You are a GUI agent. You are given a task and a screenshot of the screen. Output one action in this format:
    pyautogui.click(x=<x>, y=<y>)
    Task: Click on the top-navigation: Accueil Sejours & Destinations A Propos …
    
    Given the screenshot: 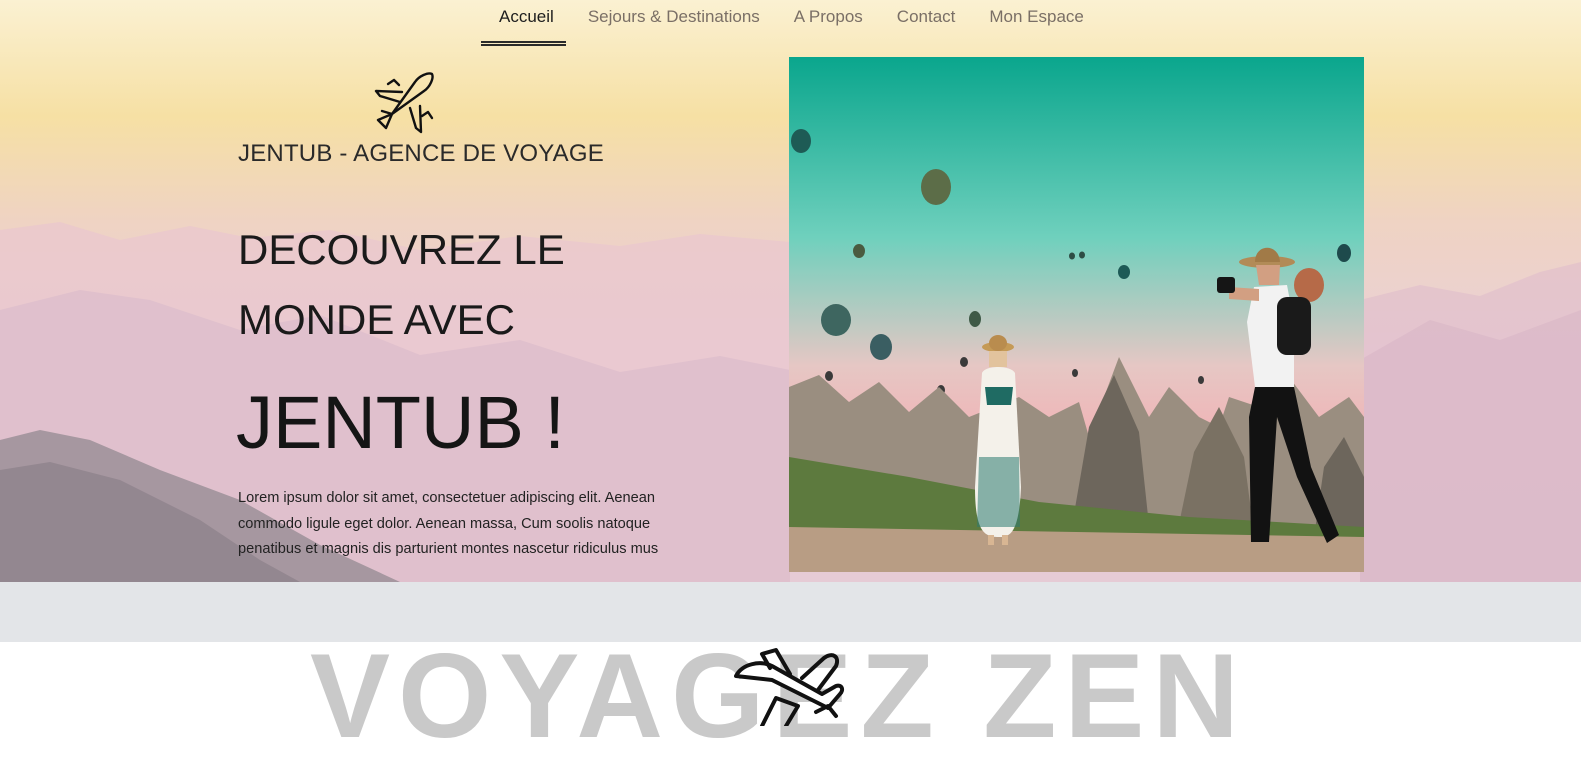 What is the action you would take?
    pyautogui.click(x=790, y=24)
    